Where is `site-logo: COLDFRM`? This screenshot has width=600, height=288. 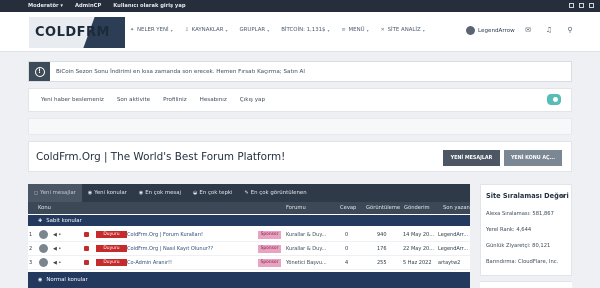
site-logo: COLDFRM is located at coordinates (77, 32).